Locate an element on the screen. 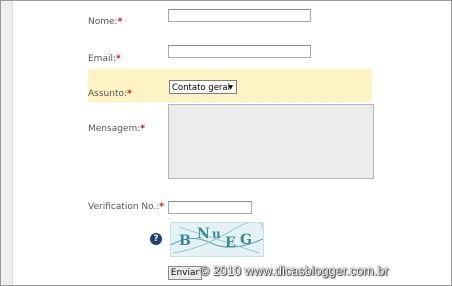 Image resolution: width=452 pixels, height=286 pixels. captcha-char: N is located at coordinates (203, 234).